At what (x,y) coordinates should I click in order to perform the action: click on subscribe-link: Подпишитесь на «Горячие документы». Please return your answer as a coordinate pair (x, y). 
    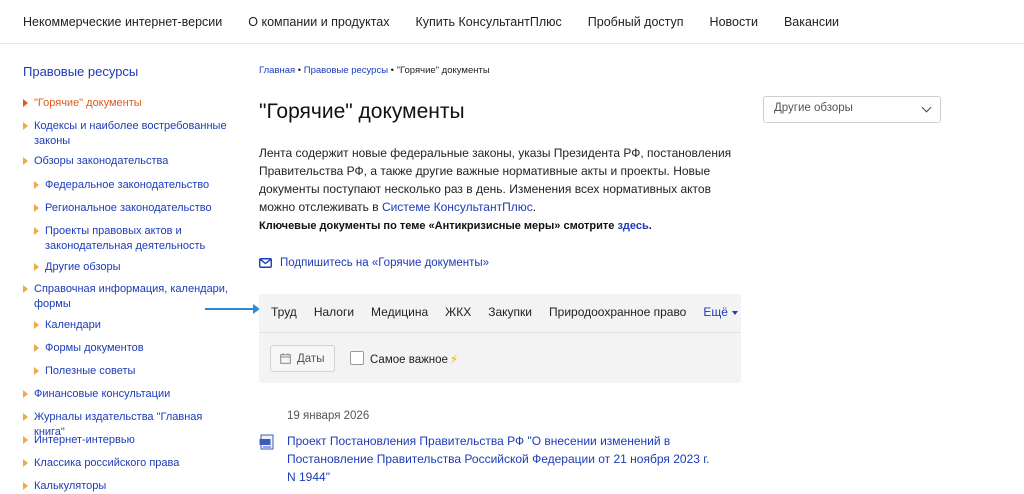
    Looking at the image, I should click on (374, 263).